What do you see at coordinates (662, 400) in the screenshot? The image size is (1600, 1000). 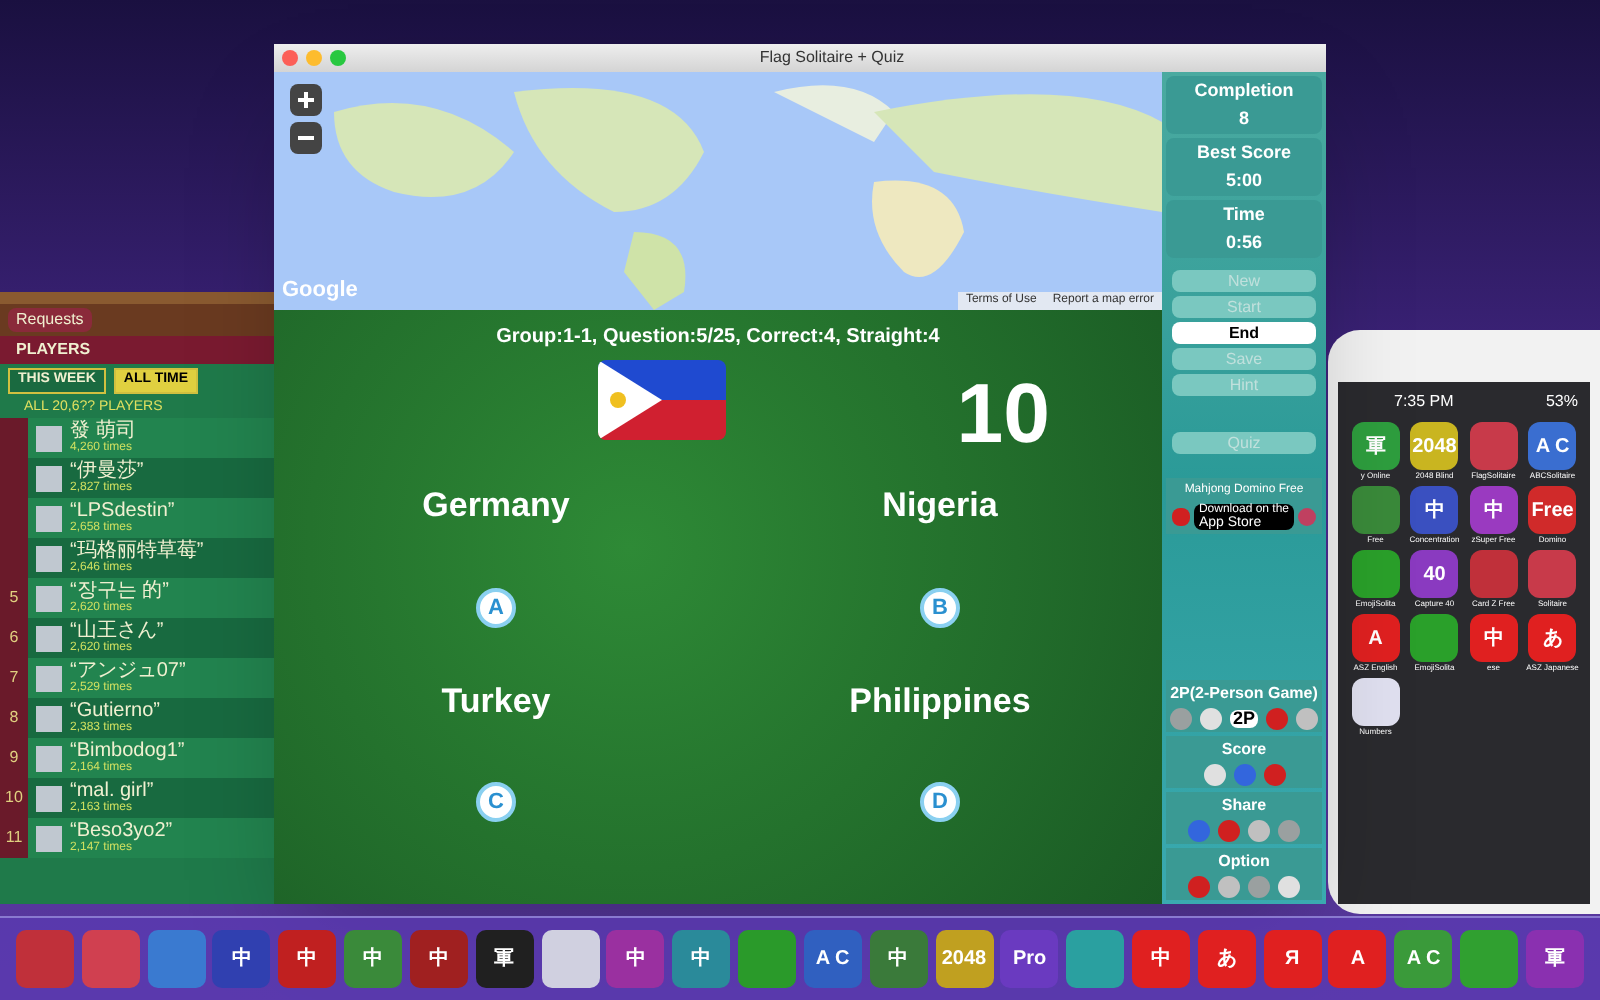 I see `flag-image` at bounding box center [662, 400].